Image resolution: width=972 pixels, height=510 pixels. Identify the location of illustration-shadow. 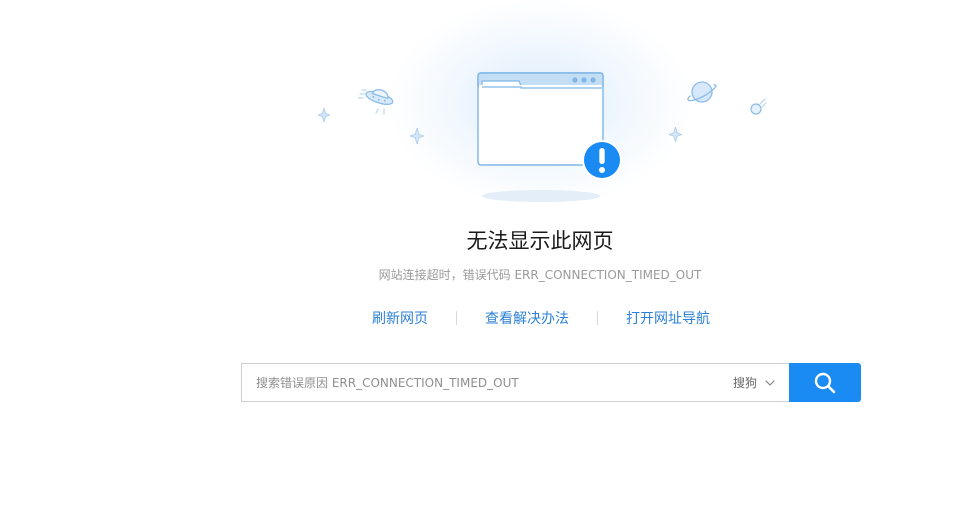
(541, 196).